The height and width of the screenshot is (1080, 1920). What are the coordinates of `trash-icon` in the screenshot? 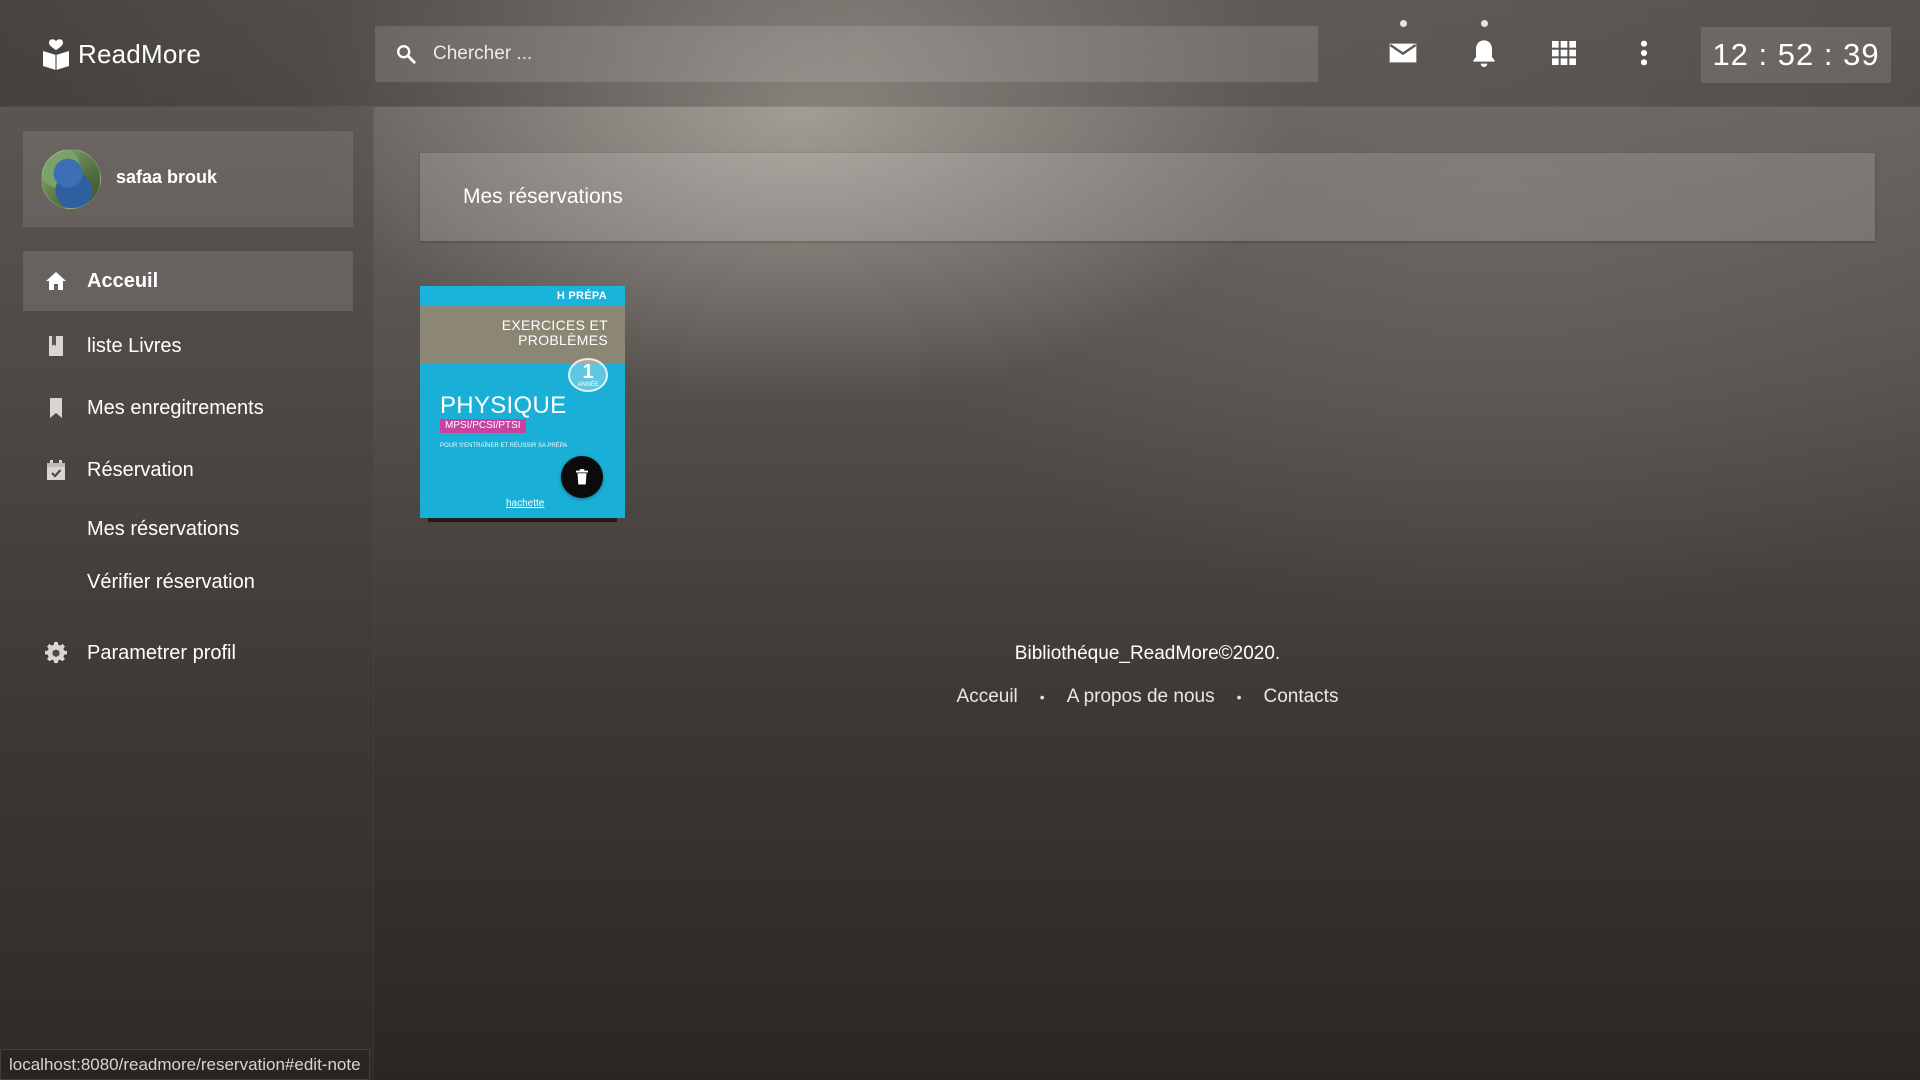 It's located at (582, 477).